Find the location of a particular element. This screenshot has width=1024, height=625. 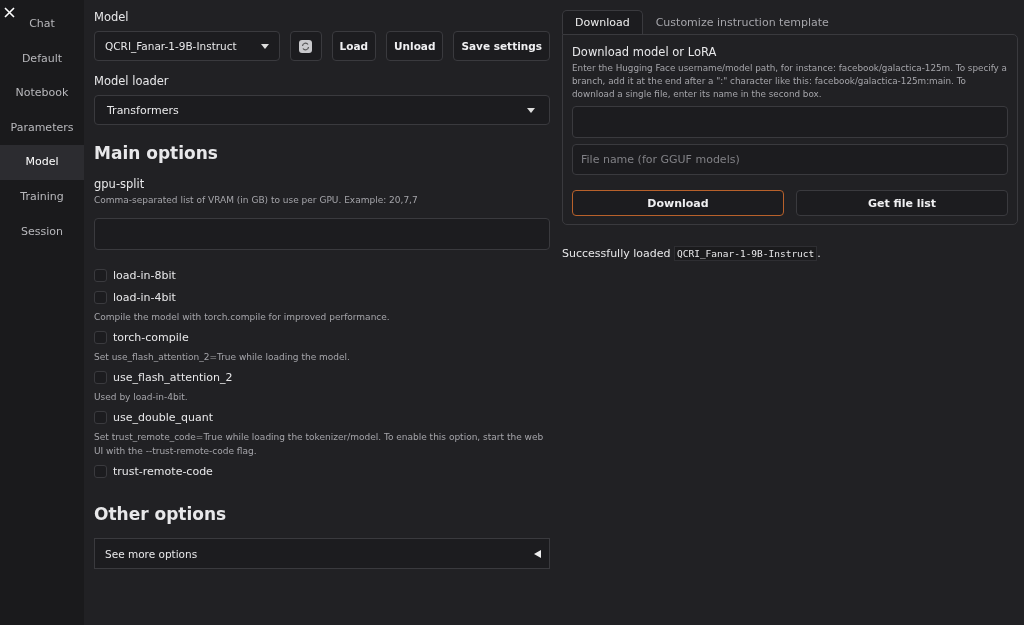

refresh-icon is located at coordinates (306, 46).